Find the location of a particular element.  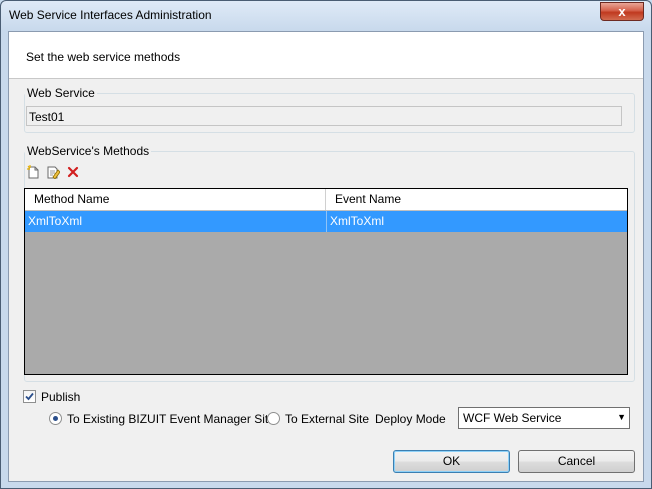

method-name-cell: XmlToXml is located at coordinates (175, 221).